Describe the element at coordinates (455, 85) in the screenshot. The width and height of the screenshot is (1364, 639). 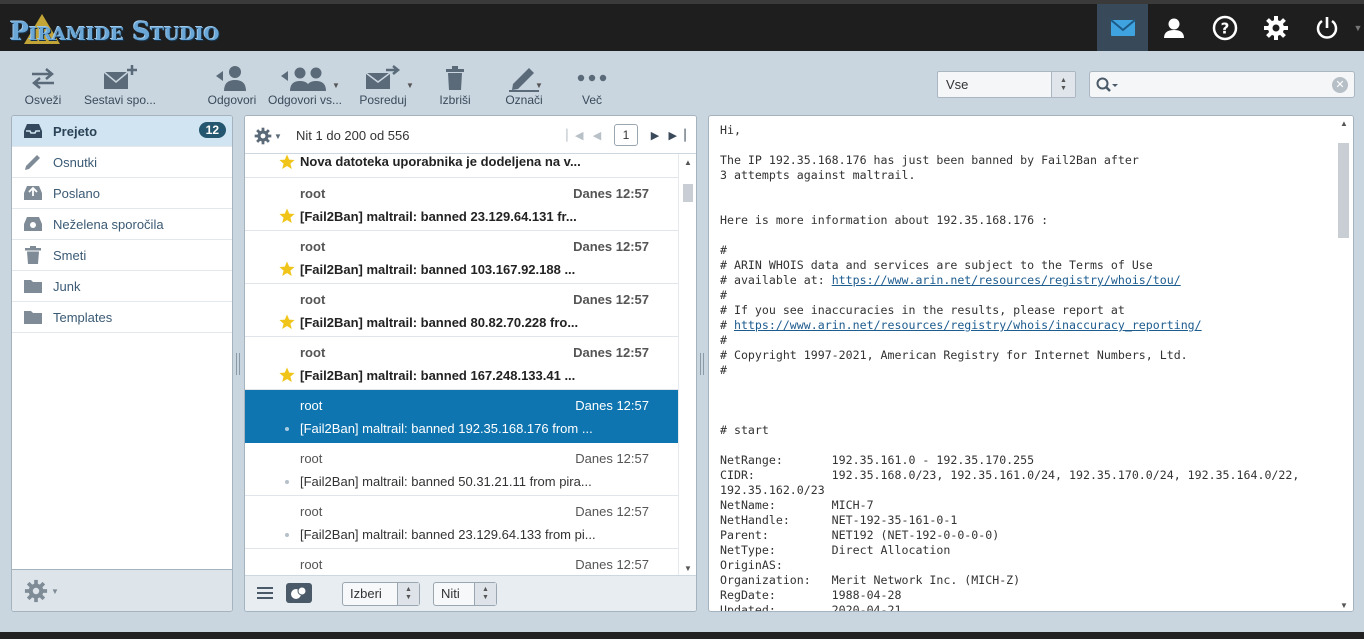
I see `delete-button: Izbriši` at that location.